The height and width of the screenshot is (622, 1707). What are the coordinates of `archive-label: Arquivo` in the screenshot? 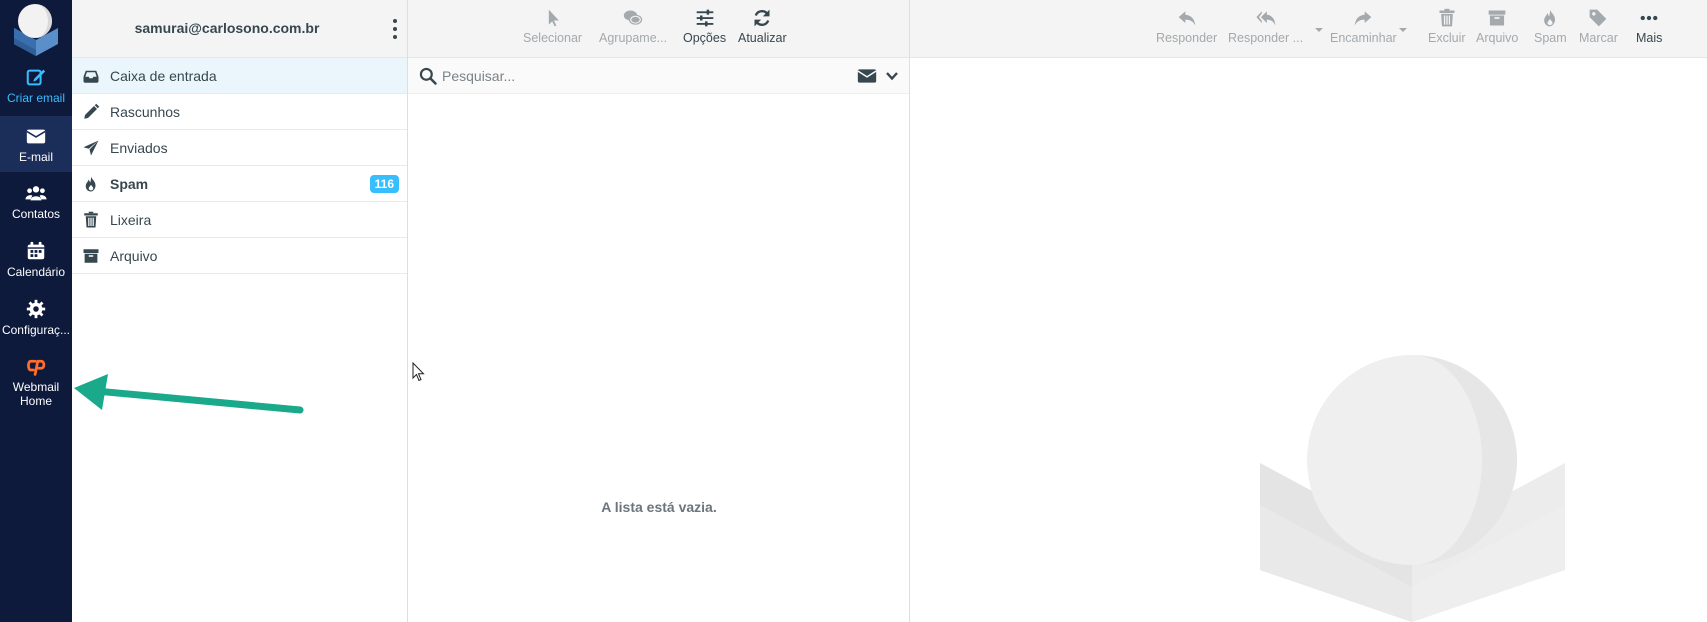 It's located at (1497, 38).